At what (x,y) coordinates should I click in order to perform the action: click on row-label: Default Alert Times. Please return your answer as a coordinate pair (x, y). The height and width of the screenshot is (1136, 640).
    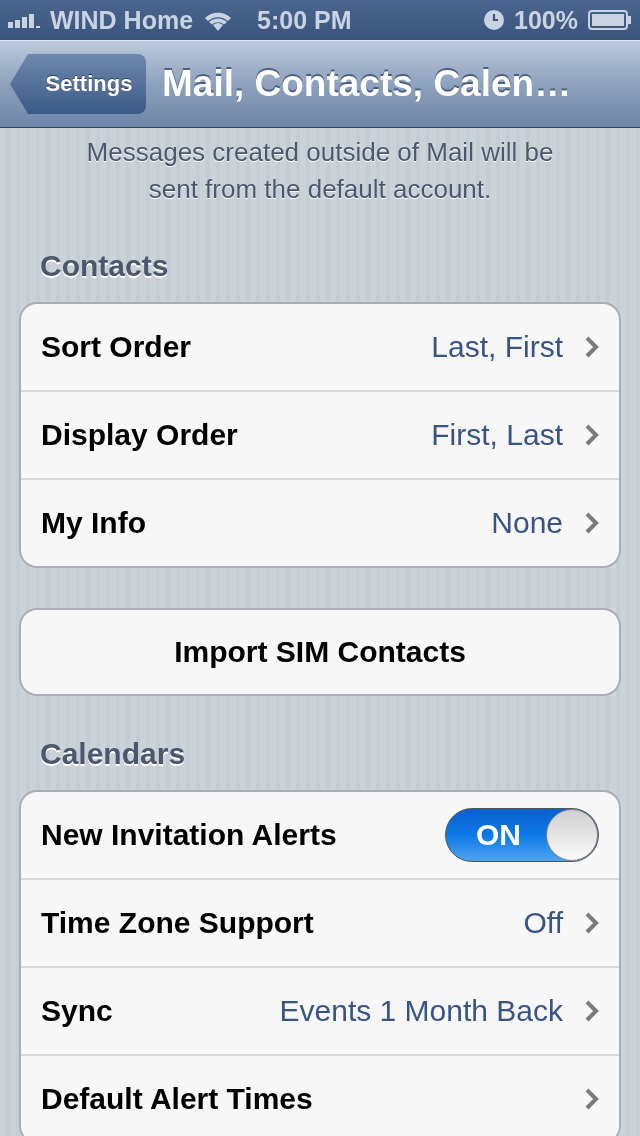
    Looking at the image, I should click on (177, 1099).